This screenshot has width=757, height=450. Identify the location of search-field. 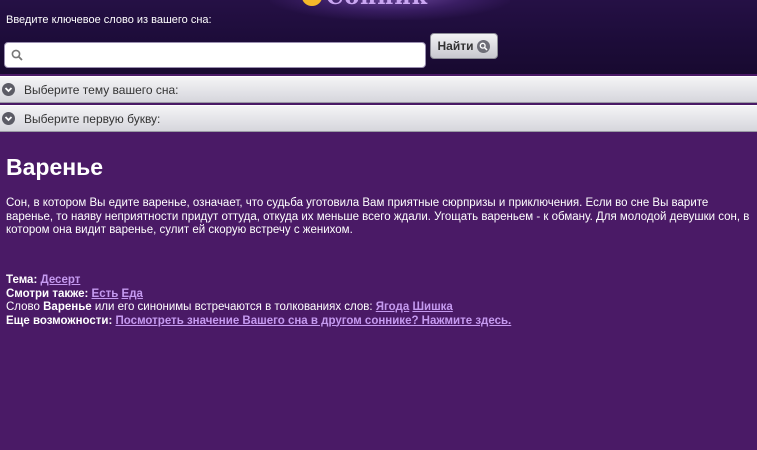
(215, 55).